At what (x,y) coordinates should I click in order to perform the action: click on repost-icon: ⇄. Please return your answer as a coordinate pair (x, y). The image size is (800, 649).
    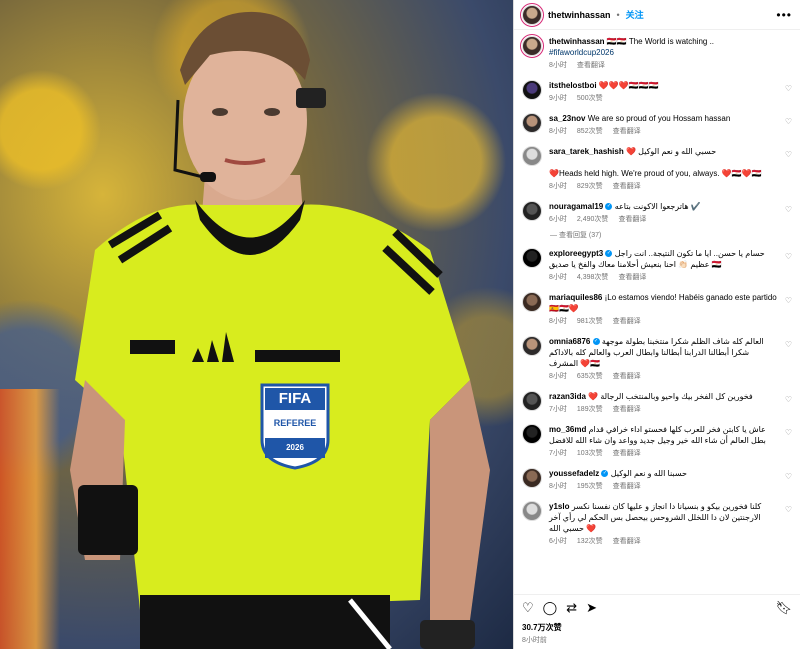
    Looking at the image, I should click on (571, 608).